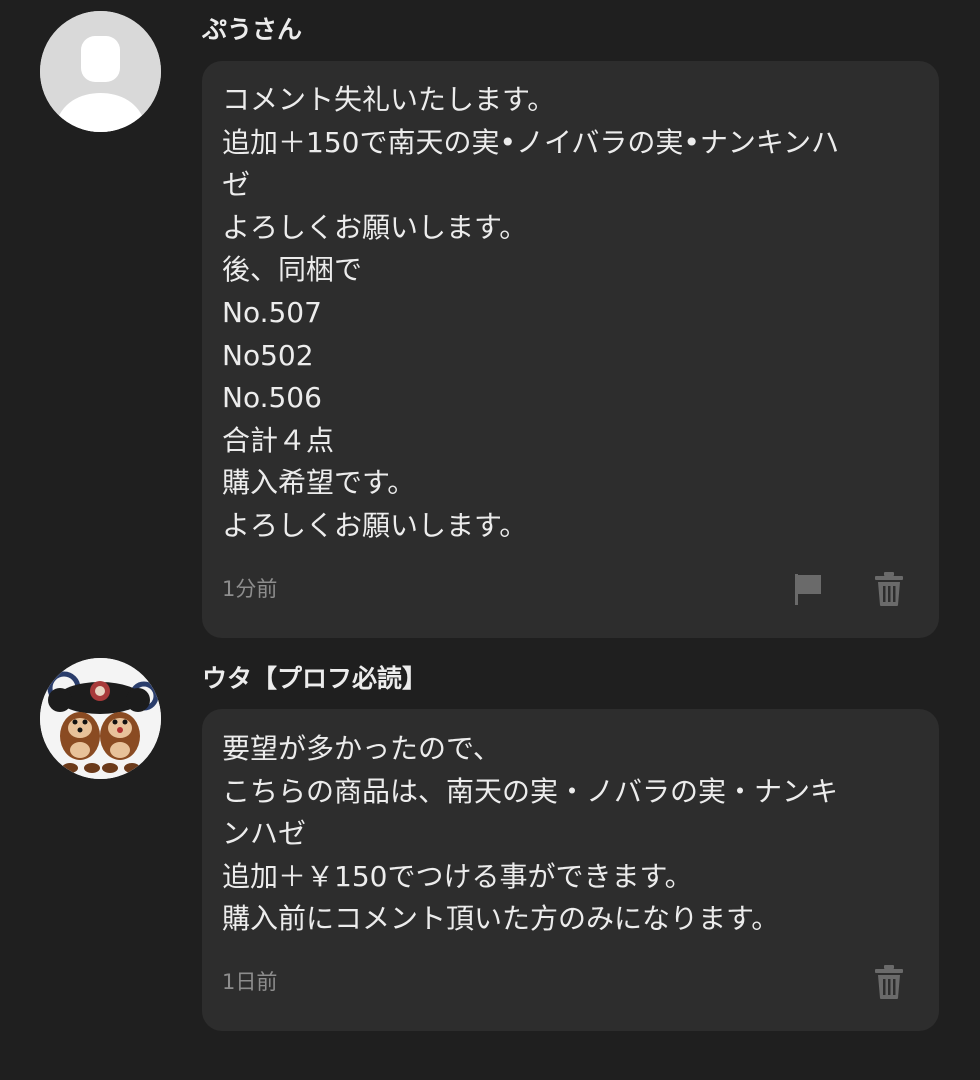 The image size is (980, 1080). What do you see at coordinates (272, 312) in the screenshot?
I see `comment-line: No.507` at bounding box center [272, 312].